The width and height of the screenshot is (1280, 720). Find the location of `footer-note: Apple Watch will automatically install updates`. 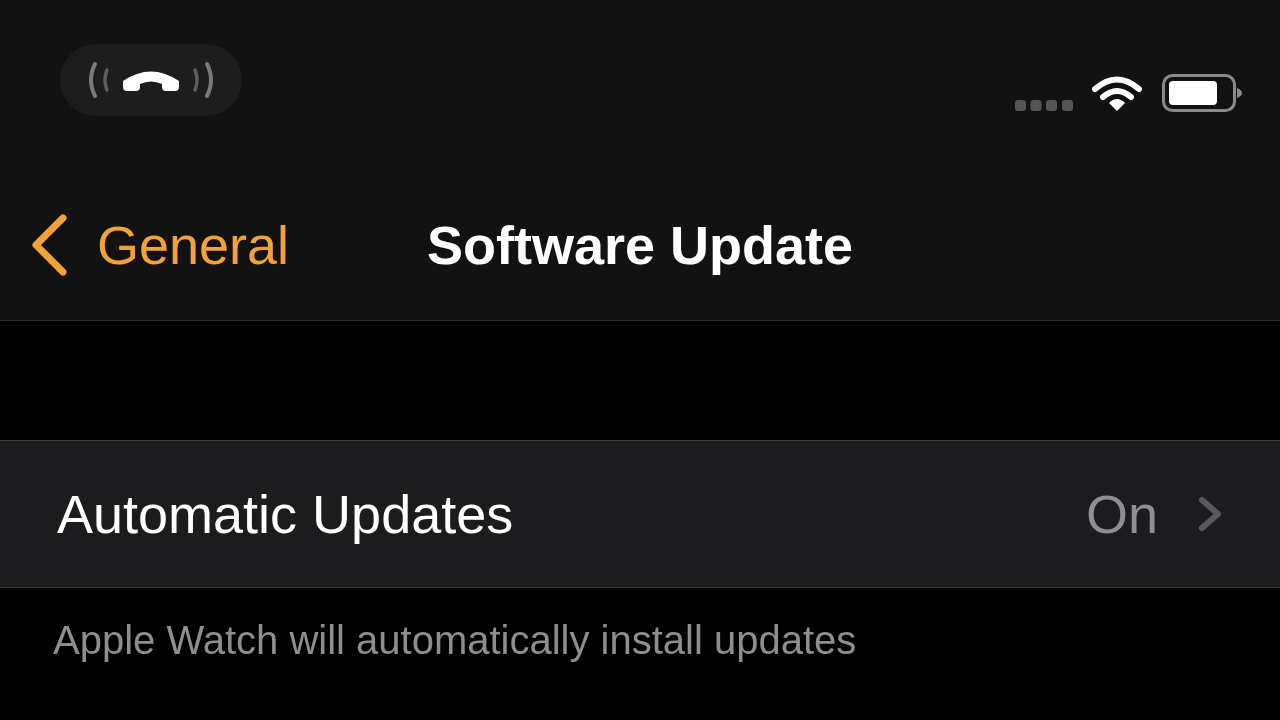

footer-note: Apple Watch will automatically install updates is located at coordinates (455, 640).